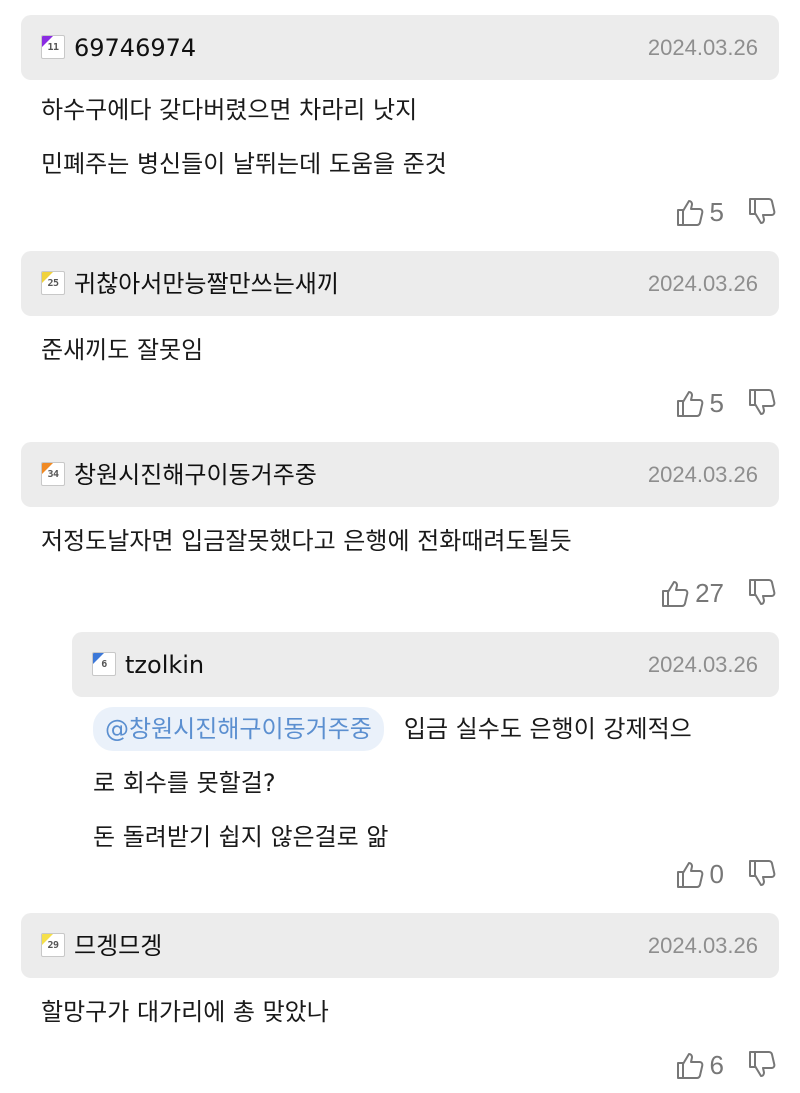  Describe the element at coordinates (425, 664) in the screenshot. I see `comment-header: 6 tzolkin 2024.03.26` at that location.